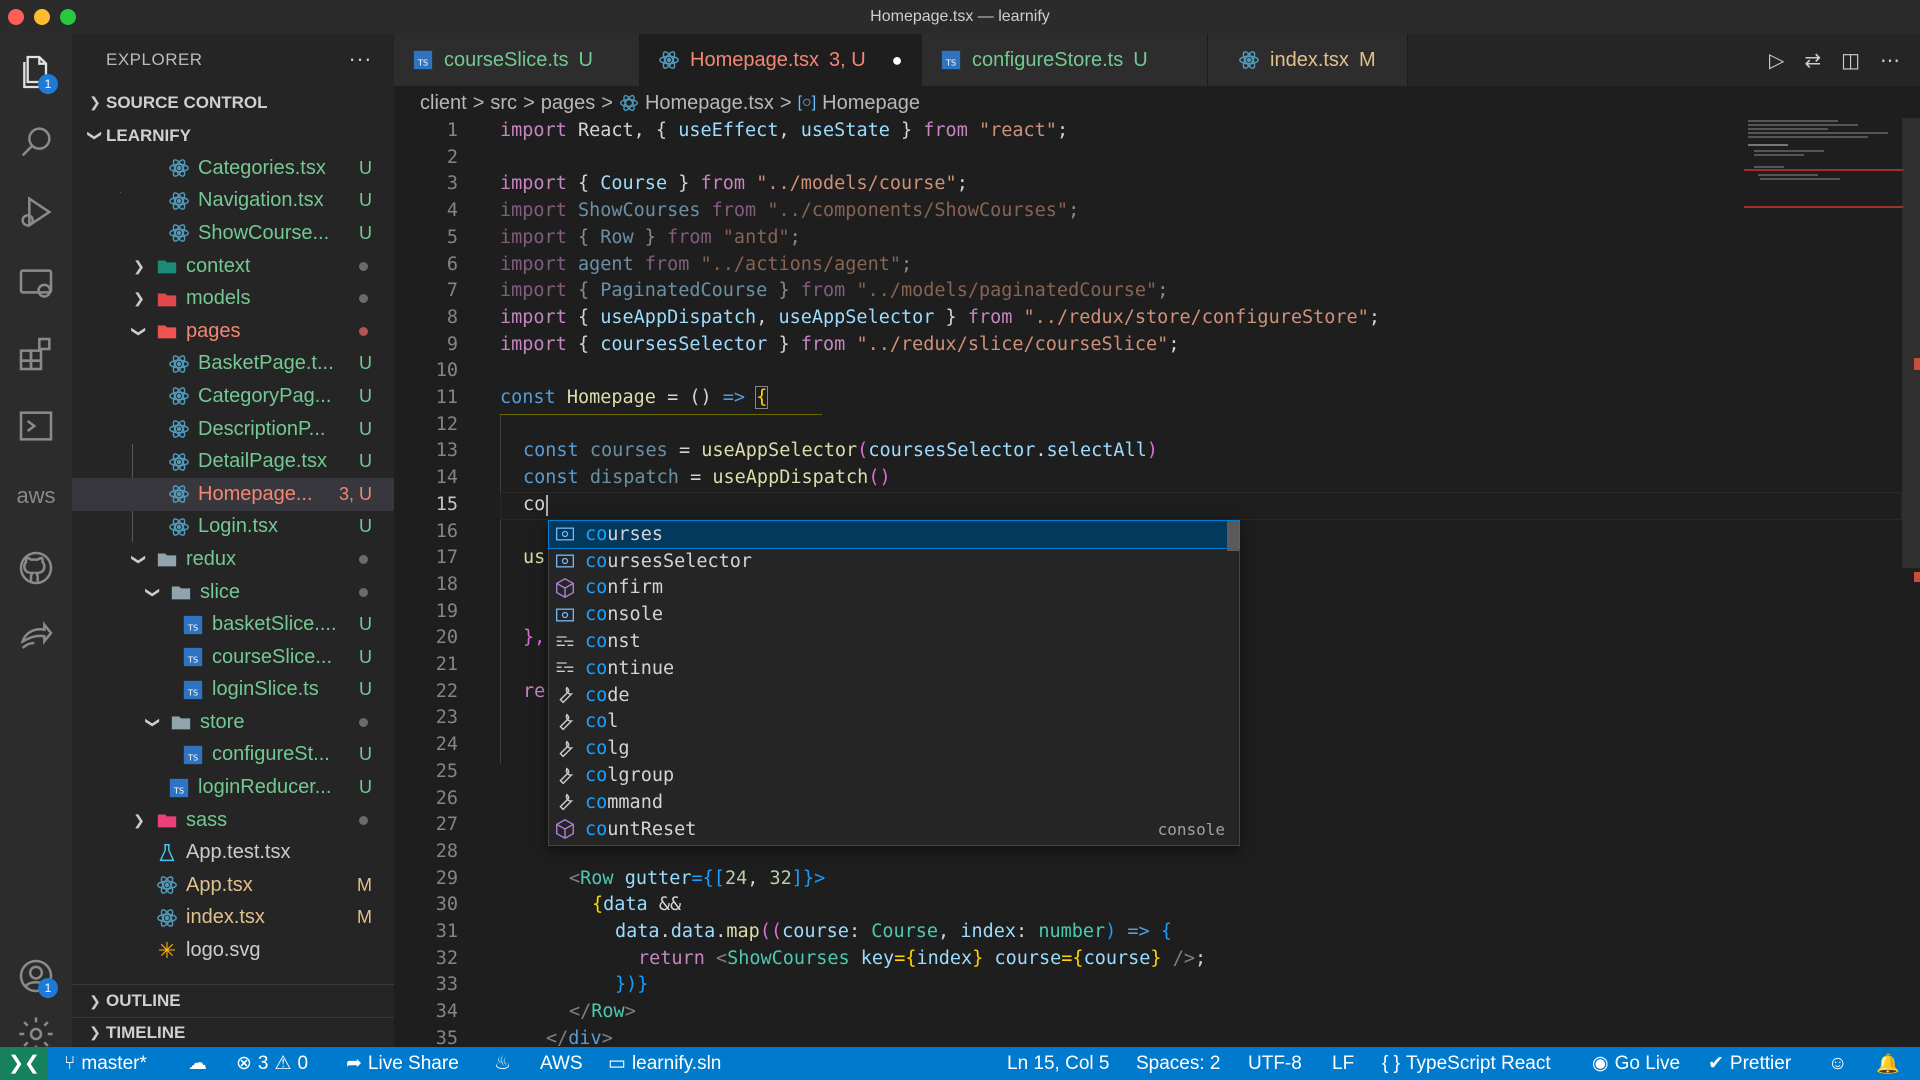 The image size is (1920, 1080). I want to click on branch-indicator: ⑂ master*, so click(105, 1063).